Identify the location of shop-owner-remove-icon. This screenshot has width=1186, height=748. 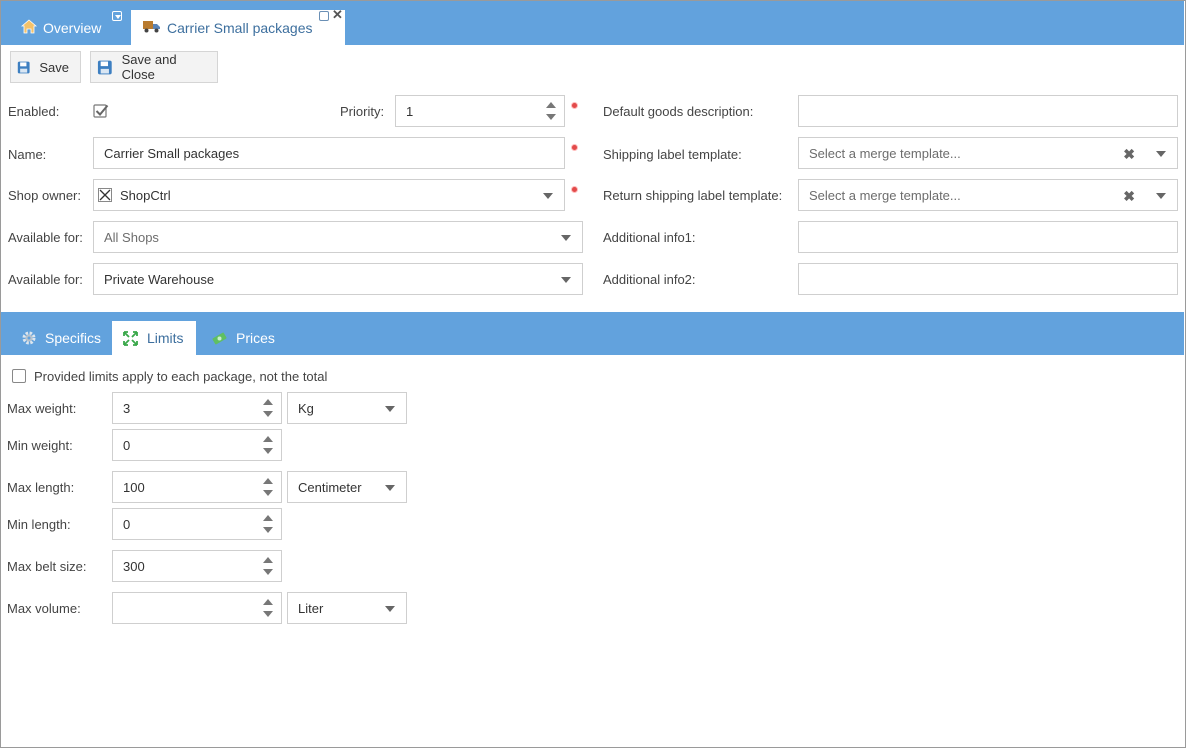
(105, 195).